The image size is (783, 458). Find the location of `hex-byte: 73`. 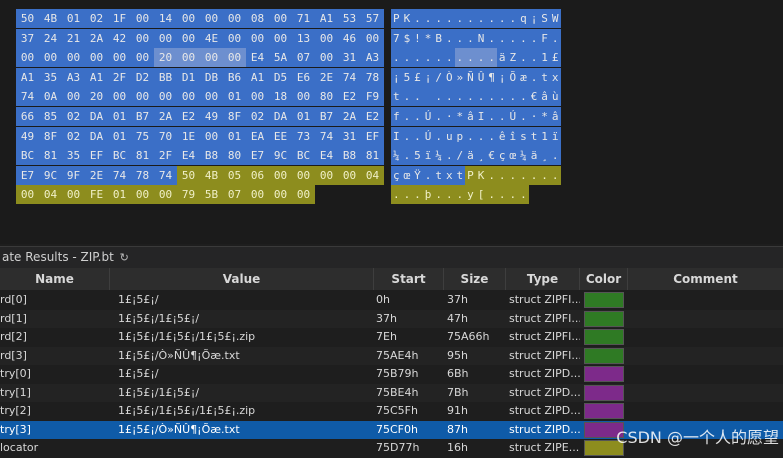

hex-byte: 73 is located at coordinates (303, 136).